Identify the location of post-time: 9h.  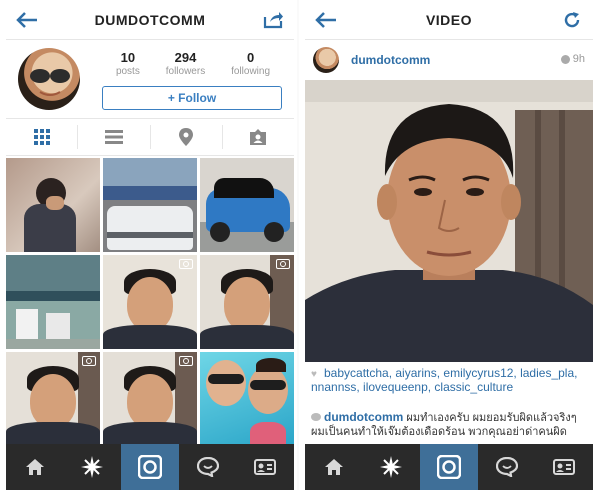
(572, 59).